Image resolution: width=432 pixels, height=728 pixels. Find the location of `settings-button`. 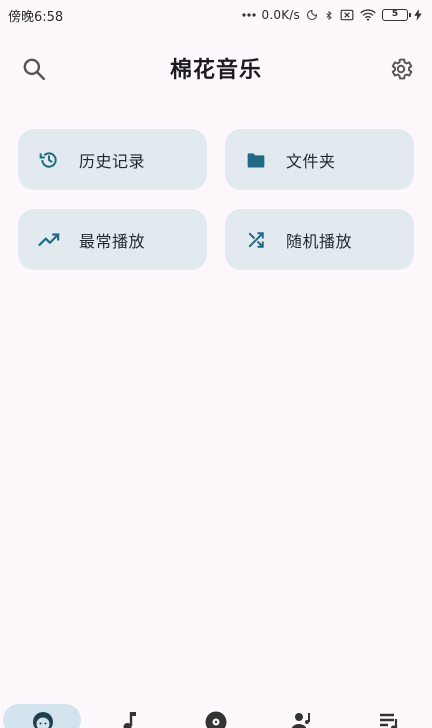

settings-button is located at coordinates (401, 69).